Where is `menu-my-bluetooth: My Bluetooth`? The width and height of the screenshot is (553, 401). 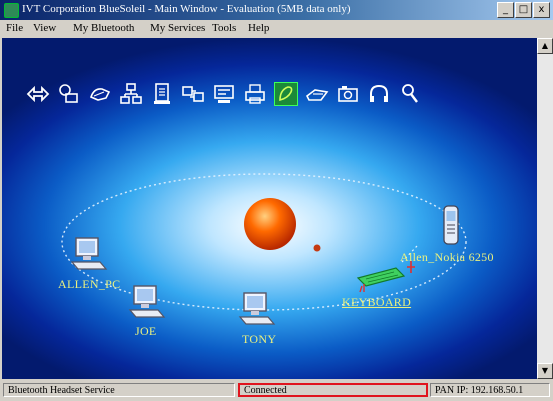 menu-my-bluetooth: My Bluetooth is located at coordinates (103, 28).